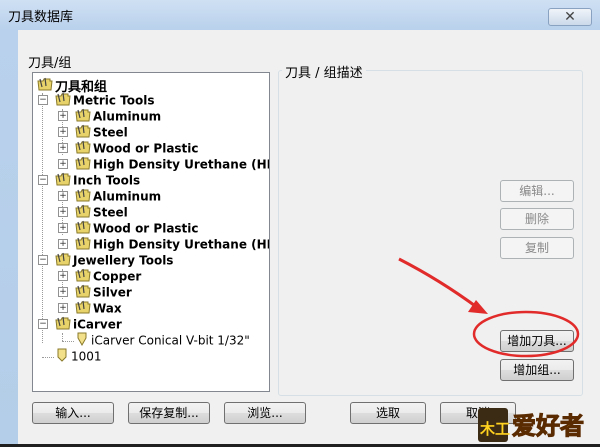 This screenshot has height=447, width=600. What do you see at coordinates (43, 260) in the screenshot?
I see `collapse-toggle-jewellery: −` at bounding box center [43, 260].